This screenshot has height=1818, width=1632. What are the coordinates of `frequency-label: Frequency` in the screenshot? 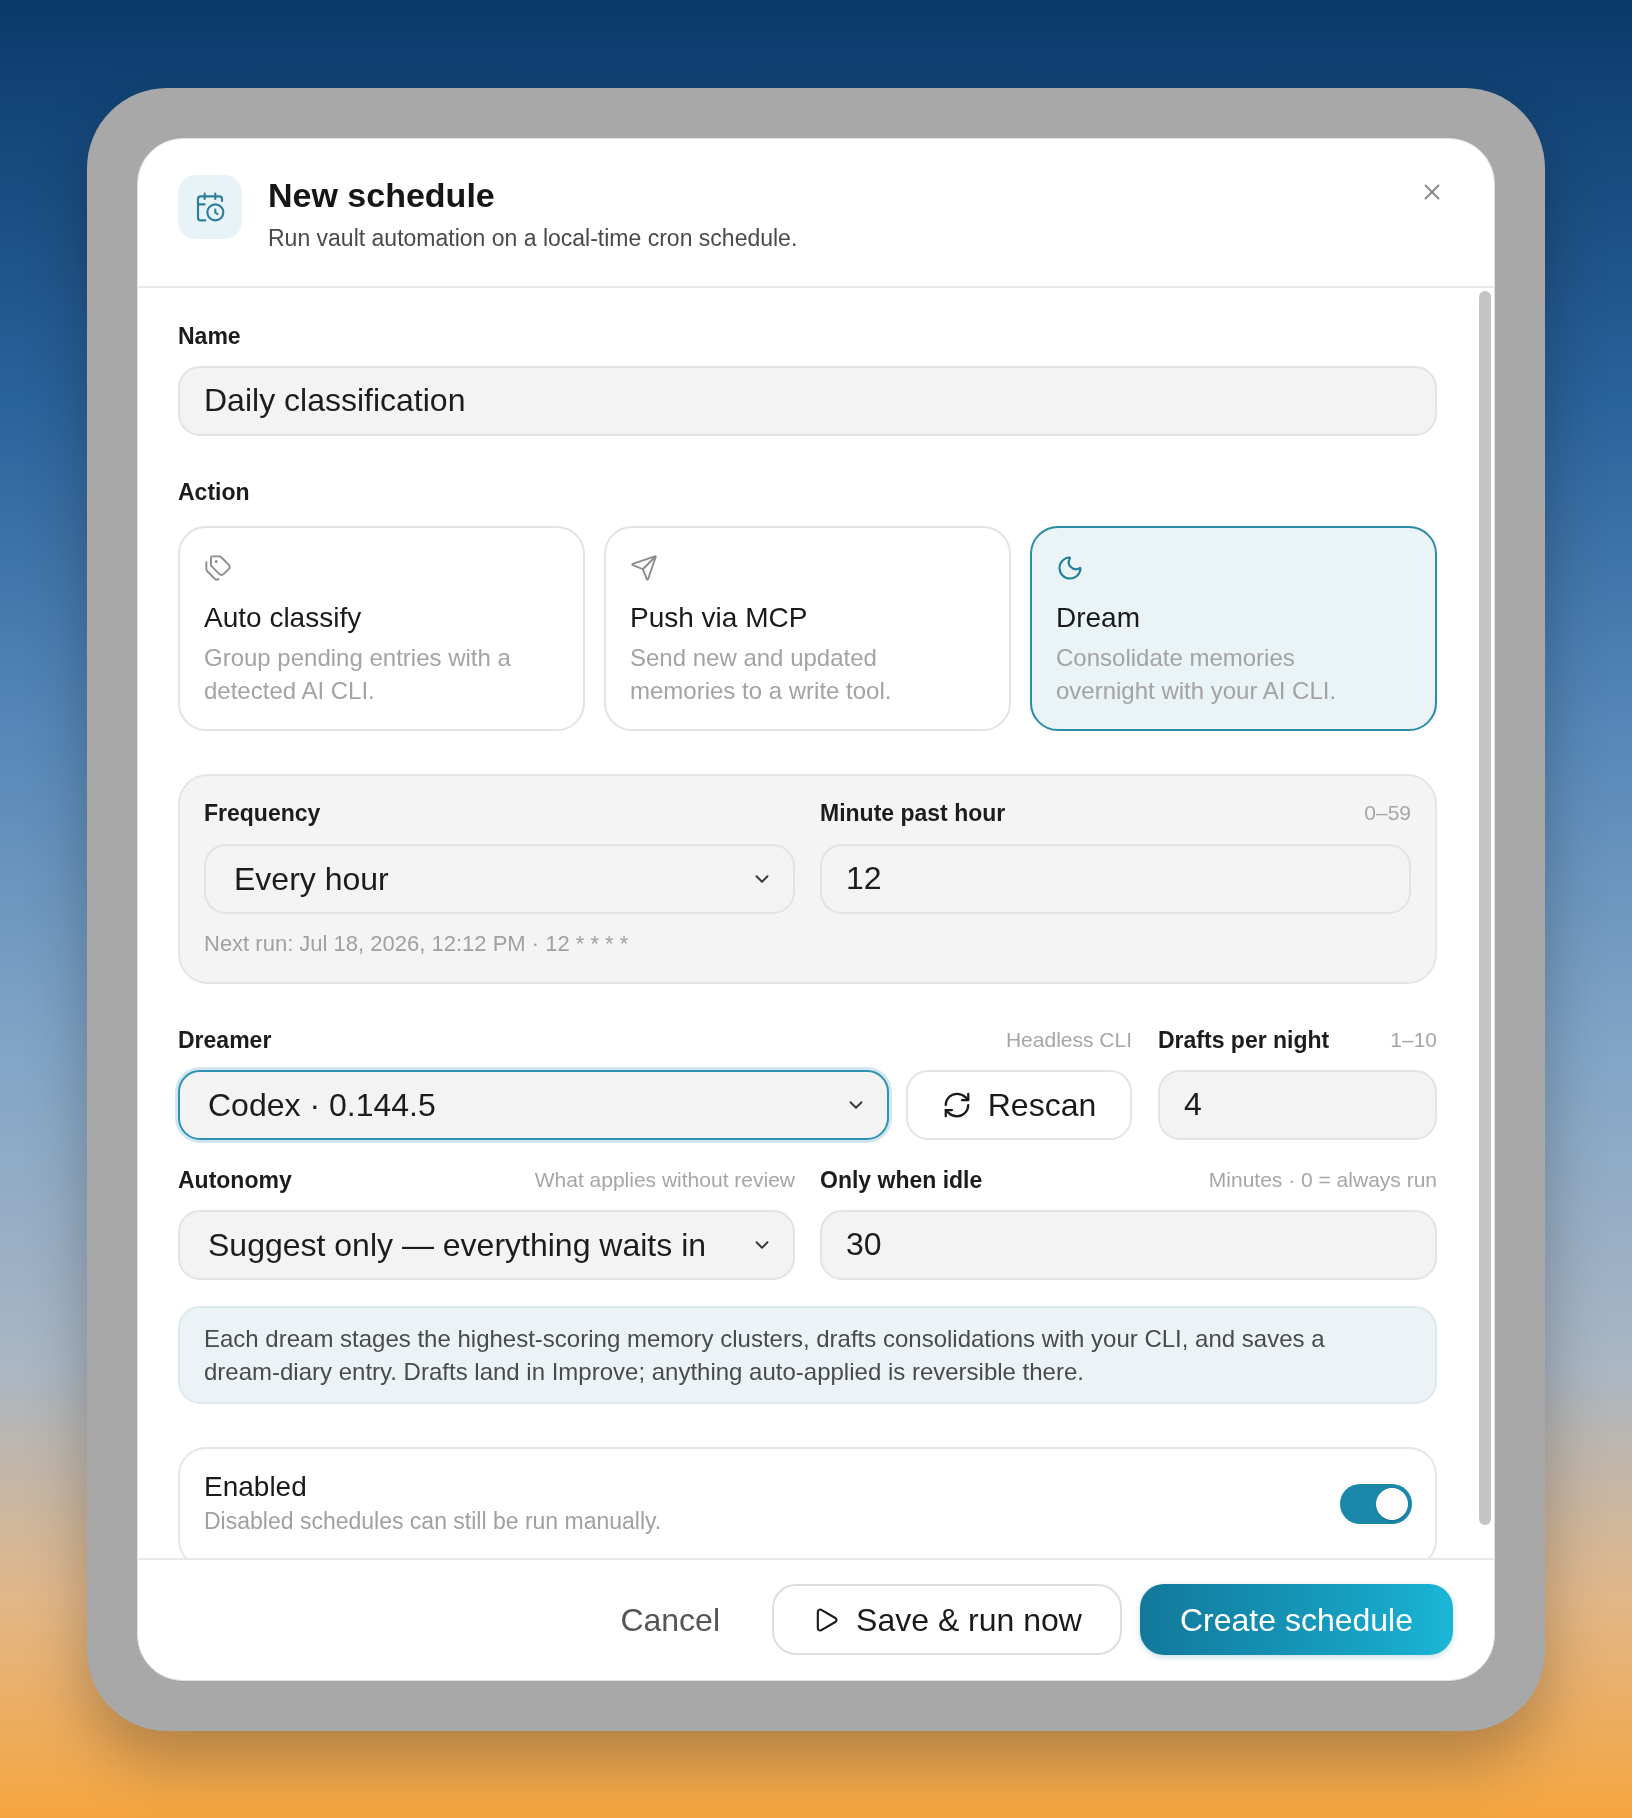 It's located at (262, 812).